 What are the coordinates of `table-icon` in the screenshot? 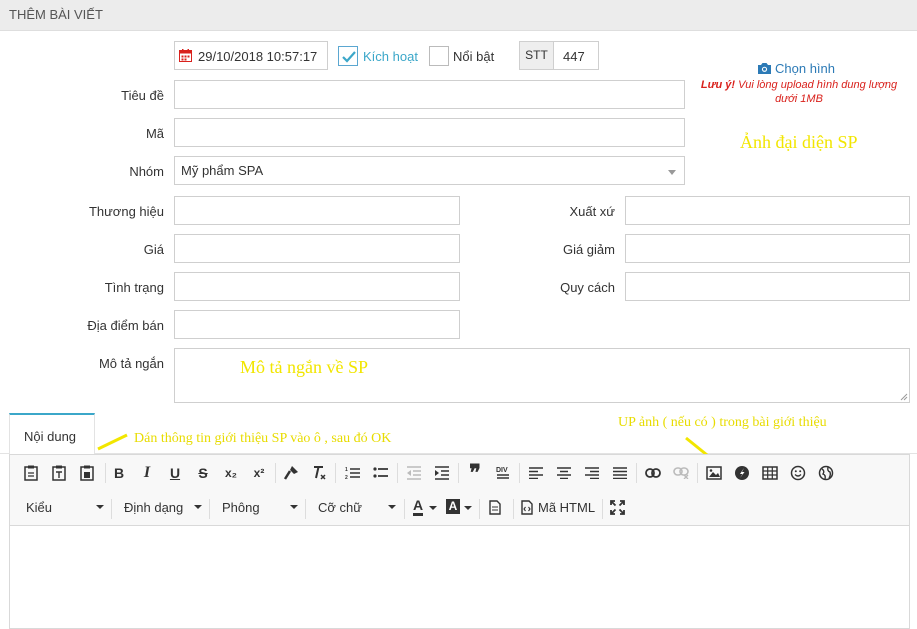 It's located at (770, 473).